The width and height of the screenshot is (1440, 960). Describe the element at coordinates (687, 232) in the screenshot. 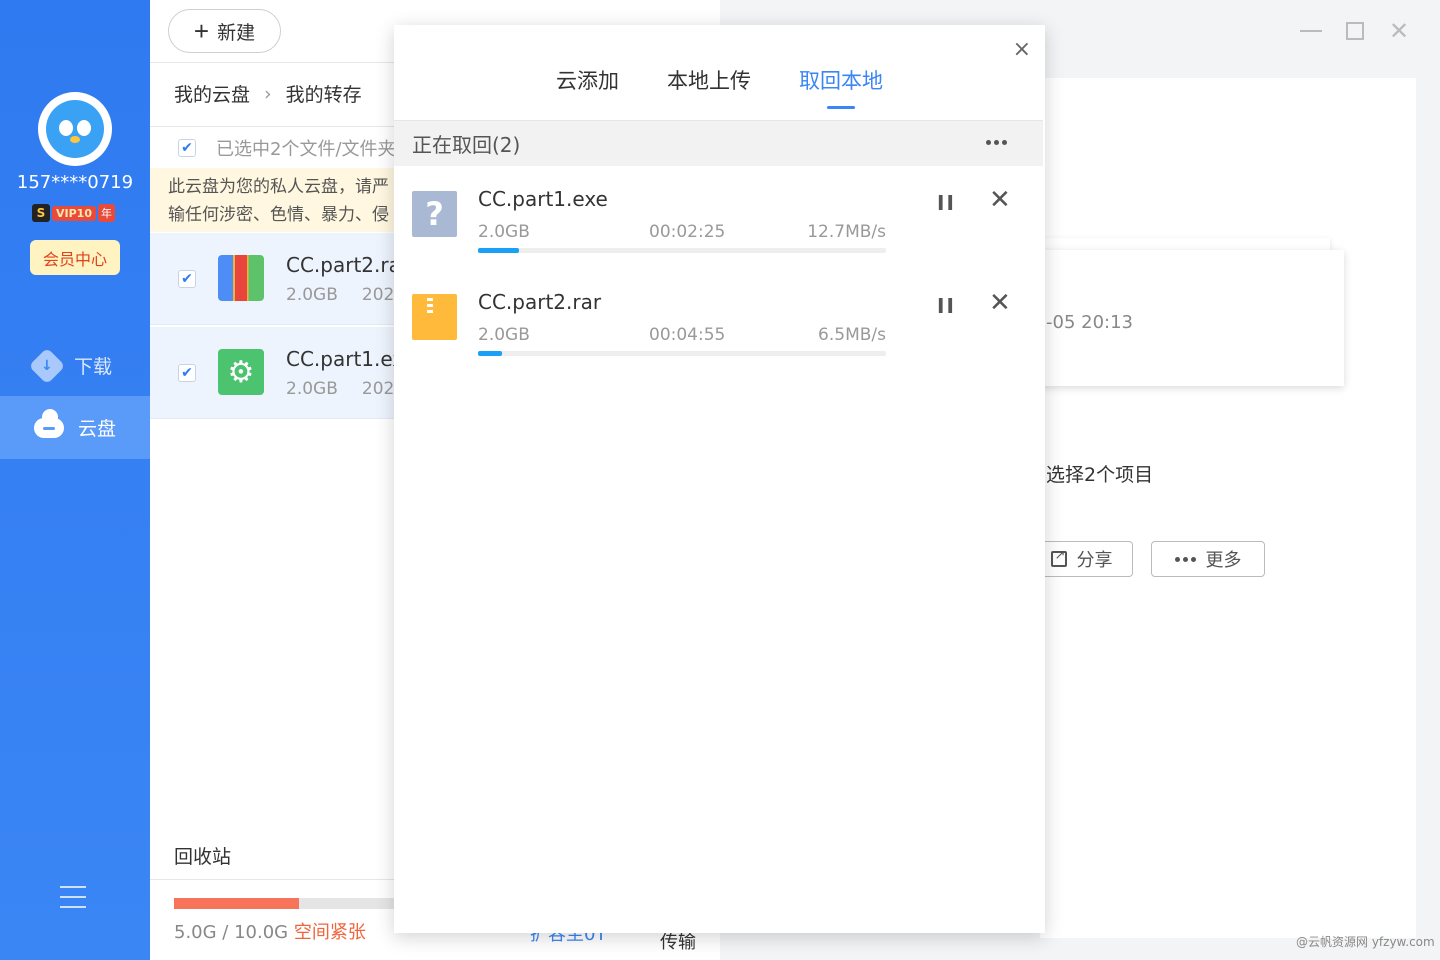

I see `transfer-time-left: 00:02:25` at that location.